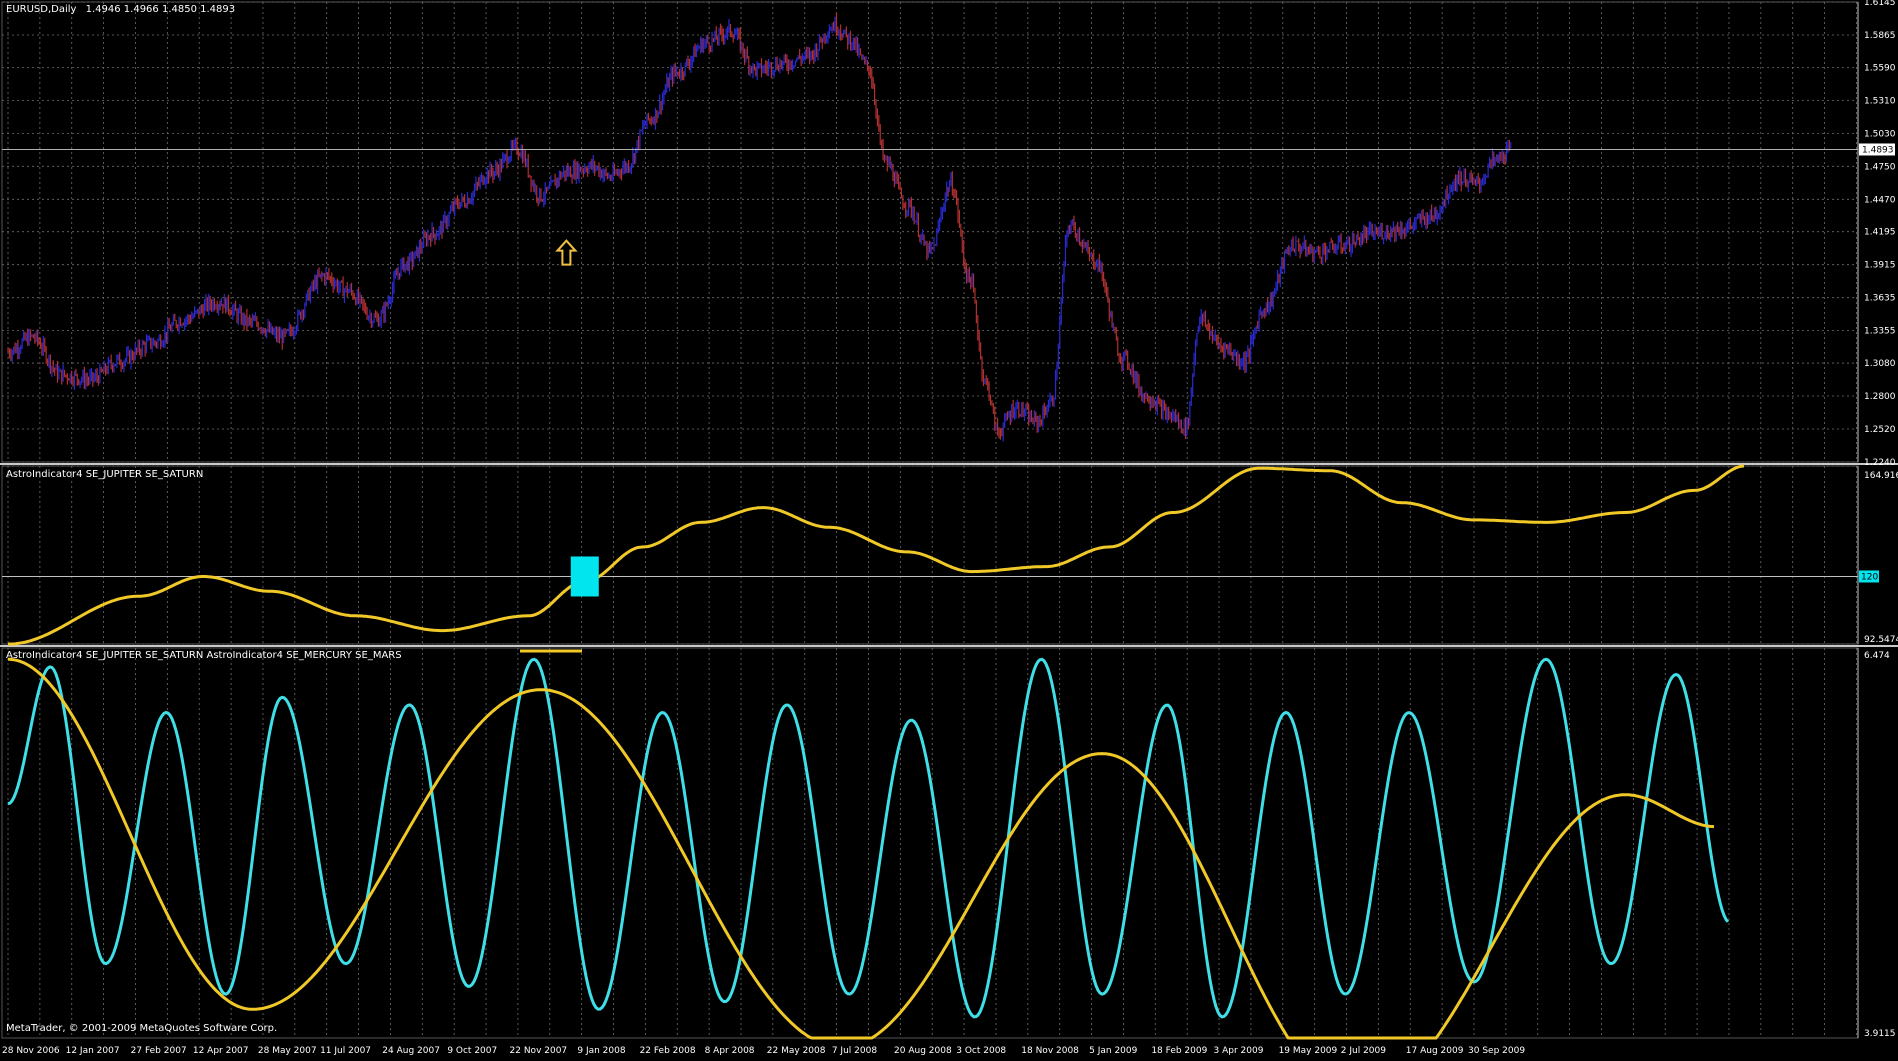 Image resolution: width=1898 pixels, height=1061 pixels. What do you see at coordinates (923, 1051) in the screenshot?
I see `x-axis-tick-label: 20 Aug 2008` at bounding box center [923, 1051].